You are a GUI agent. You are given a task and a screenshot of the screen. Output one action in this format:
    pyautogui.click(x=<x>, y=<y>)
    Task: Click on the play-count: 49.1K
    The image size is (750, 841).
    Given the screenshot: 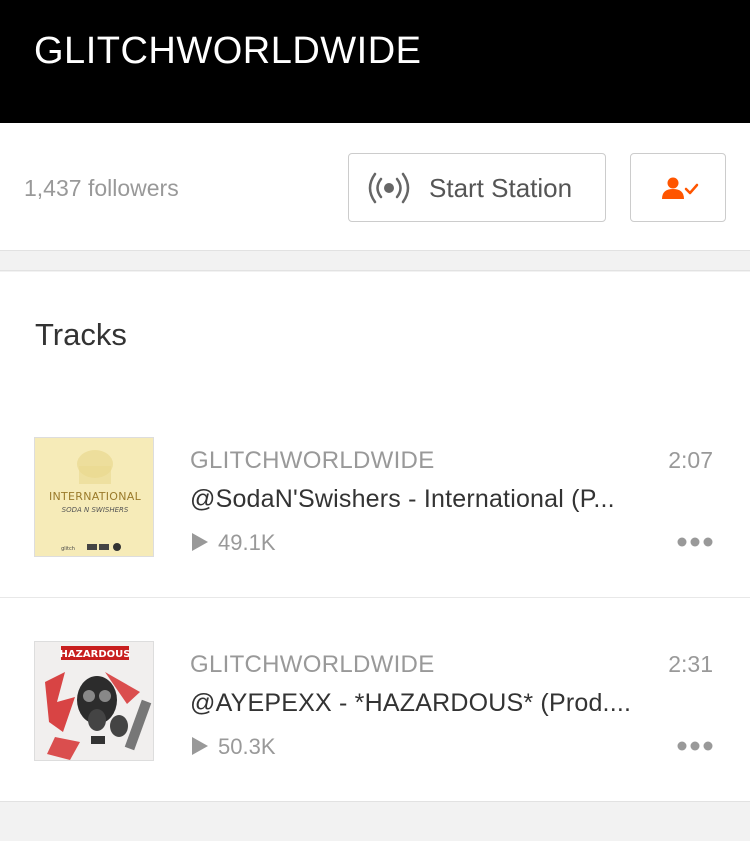 What is the action you would take?
    pyautogui.click(x=247, y=542)
    